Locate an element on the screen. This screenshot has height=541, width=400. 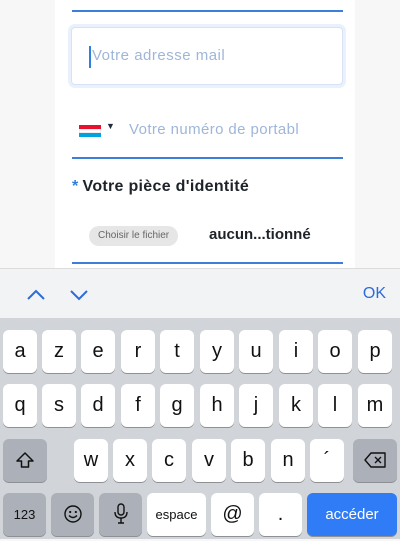
key-o: o is located at coordinates (335, 351).